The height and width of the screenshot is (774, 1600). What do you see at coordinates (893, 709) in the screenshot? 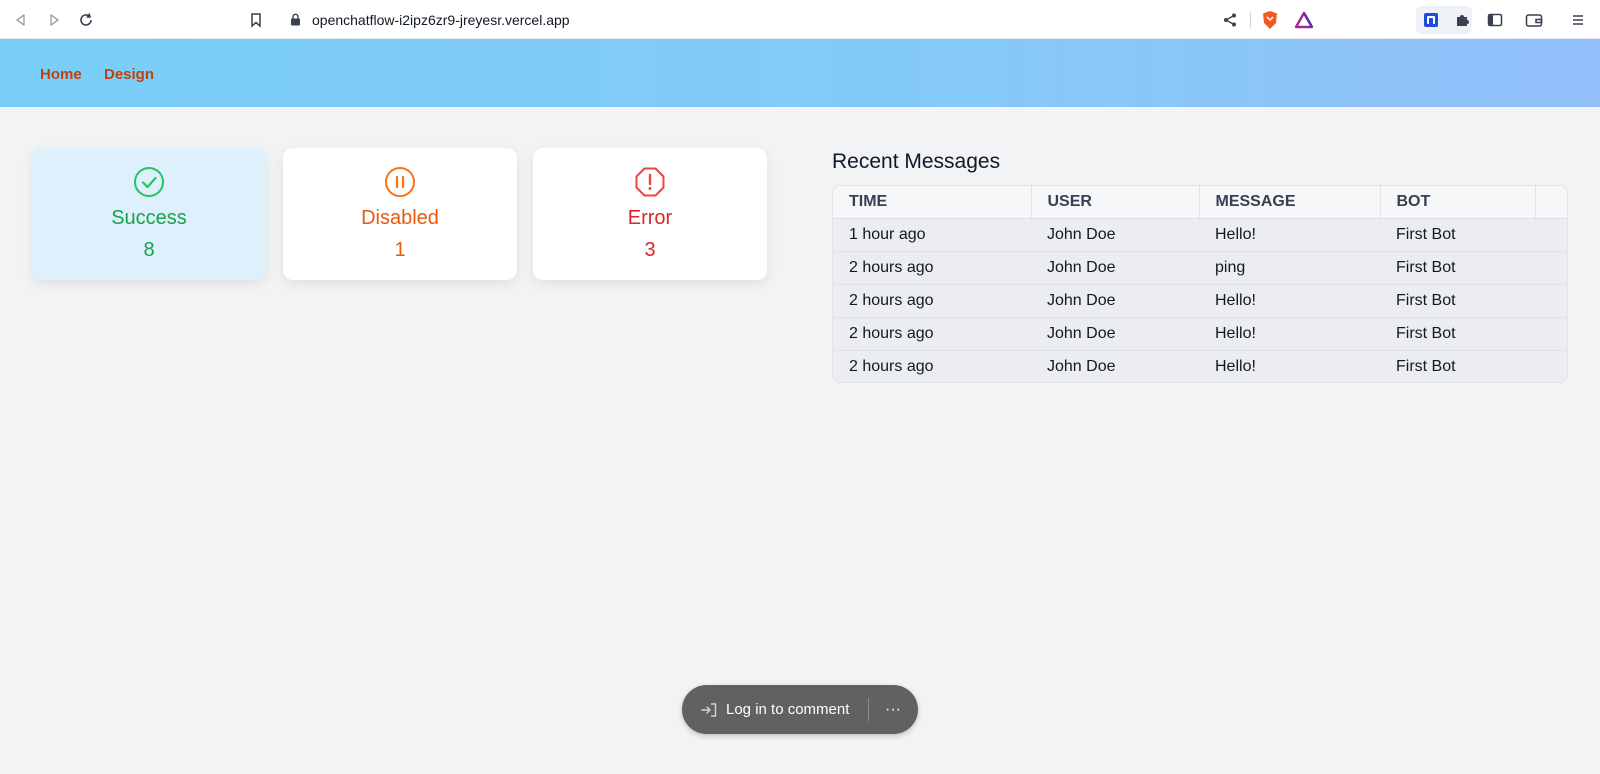
I see `more-options-button: ···` at bounding box center [893, 709].